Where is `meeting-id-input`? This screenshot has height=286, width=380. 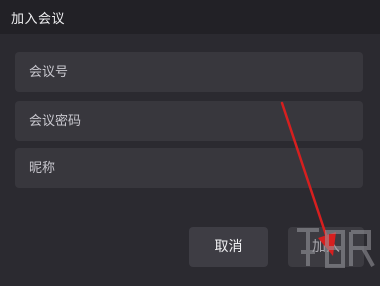
meeting-id-input is located at coordinates (189, 72).